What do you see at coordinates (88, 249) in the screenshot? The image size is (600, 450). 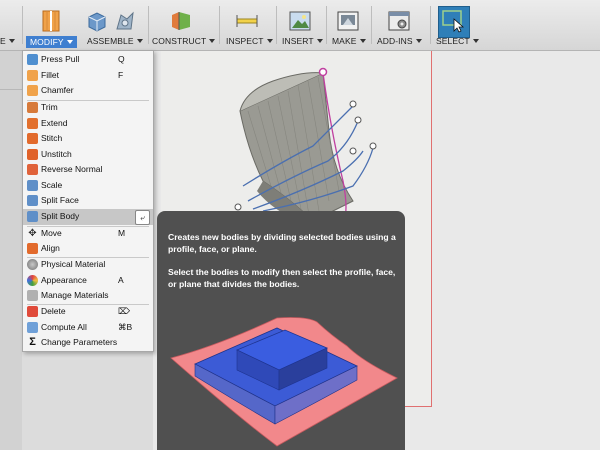 I see `menu-item-align: Align` at bounding box center [88, 249].